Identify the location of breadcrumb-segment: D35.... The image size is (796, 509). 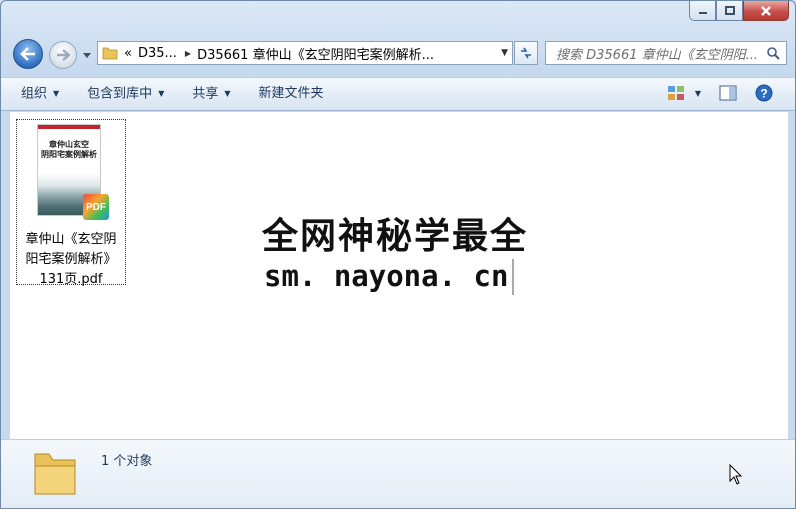
(157, 53).